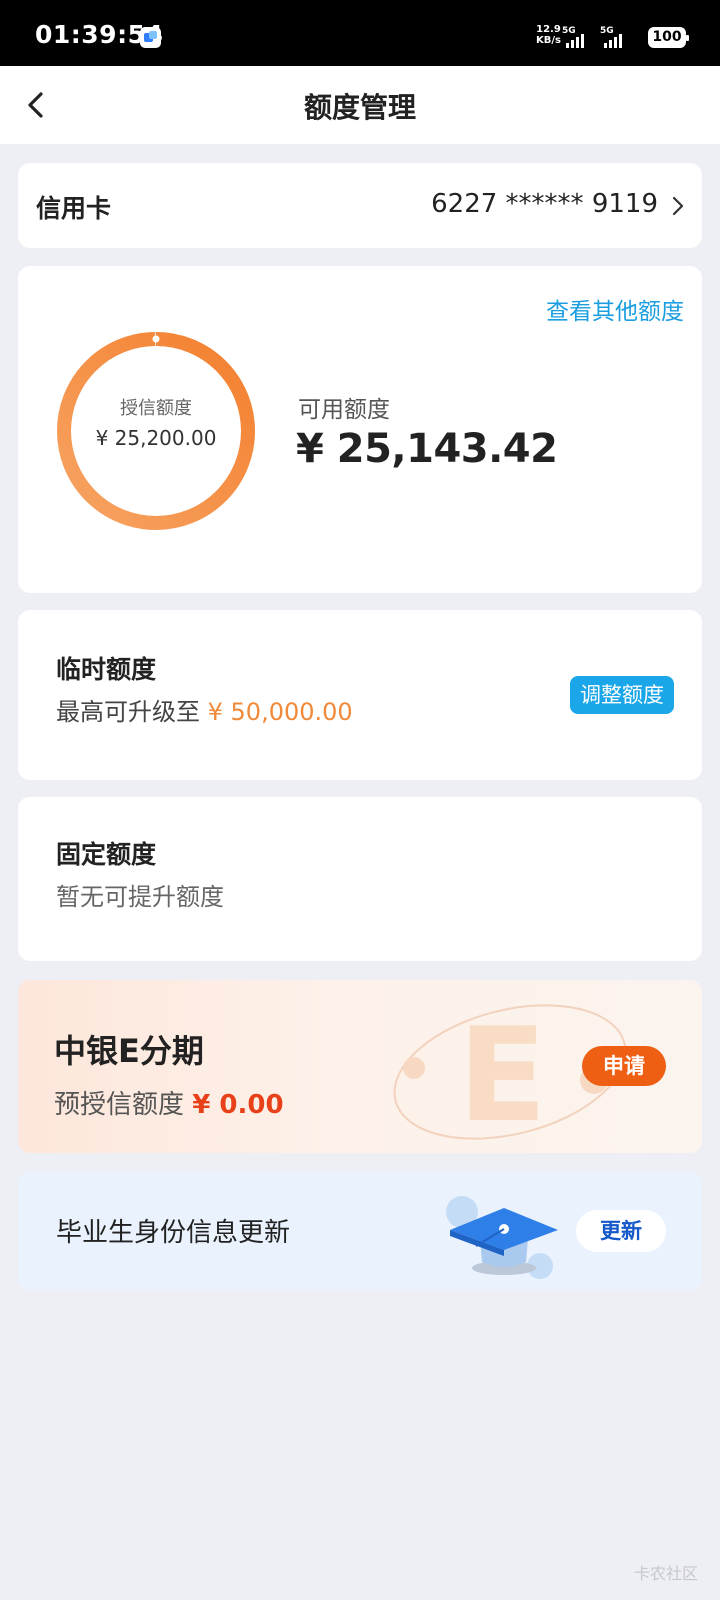 The image size is (720, 1600). I want to click on update-button: 更新, so click(621, 1231).